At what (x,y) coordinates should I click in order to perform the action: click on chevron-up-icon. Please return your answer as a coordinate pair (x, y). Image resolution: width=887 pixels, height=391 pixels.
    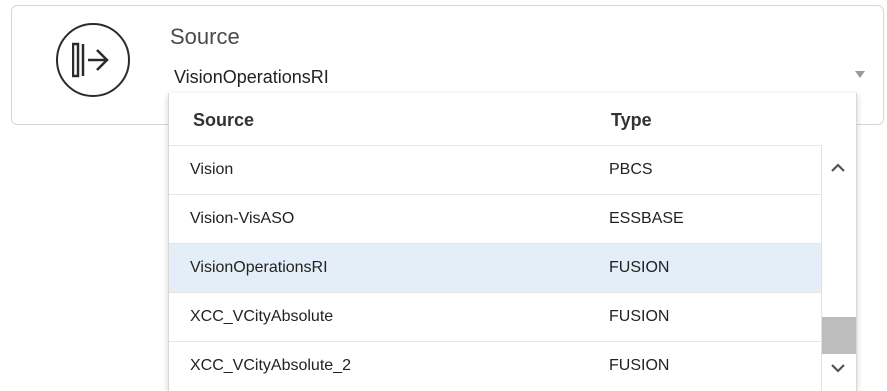
    Looking at the image, I should click on (838, 168).